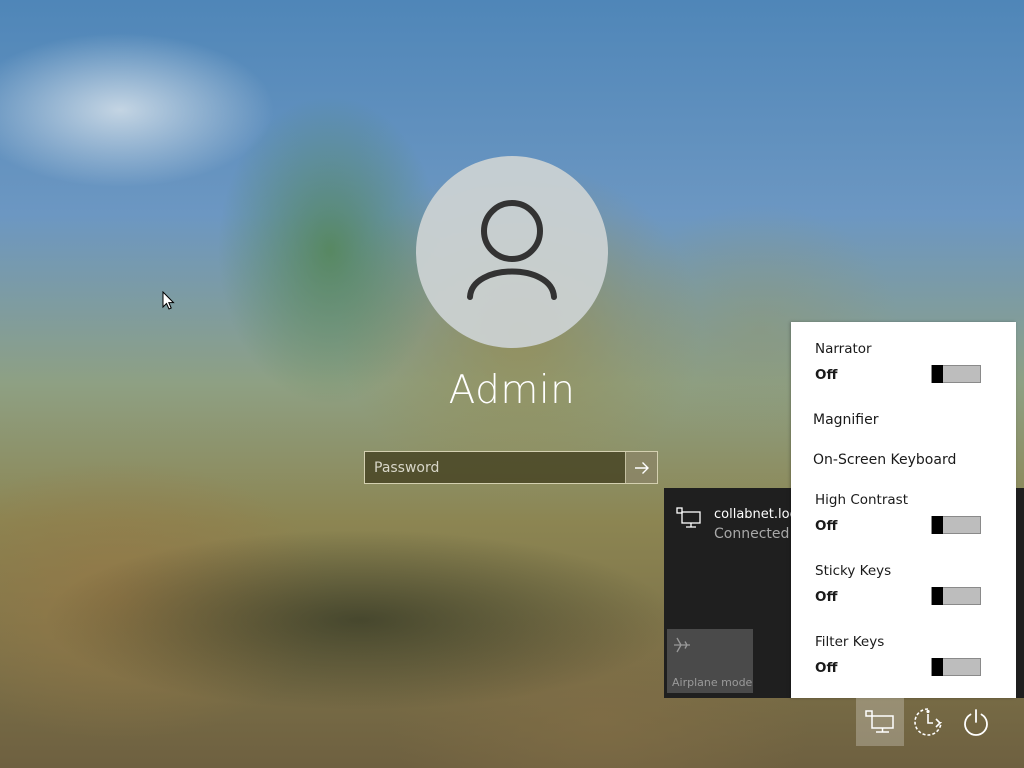 The height and width of the screenshot is (768, 1024). What do you see at coordinates (846, 420) in the screenshot?
I see `magnifier-button: Magnifier` at bounding box center [846, 420].